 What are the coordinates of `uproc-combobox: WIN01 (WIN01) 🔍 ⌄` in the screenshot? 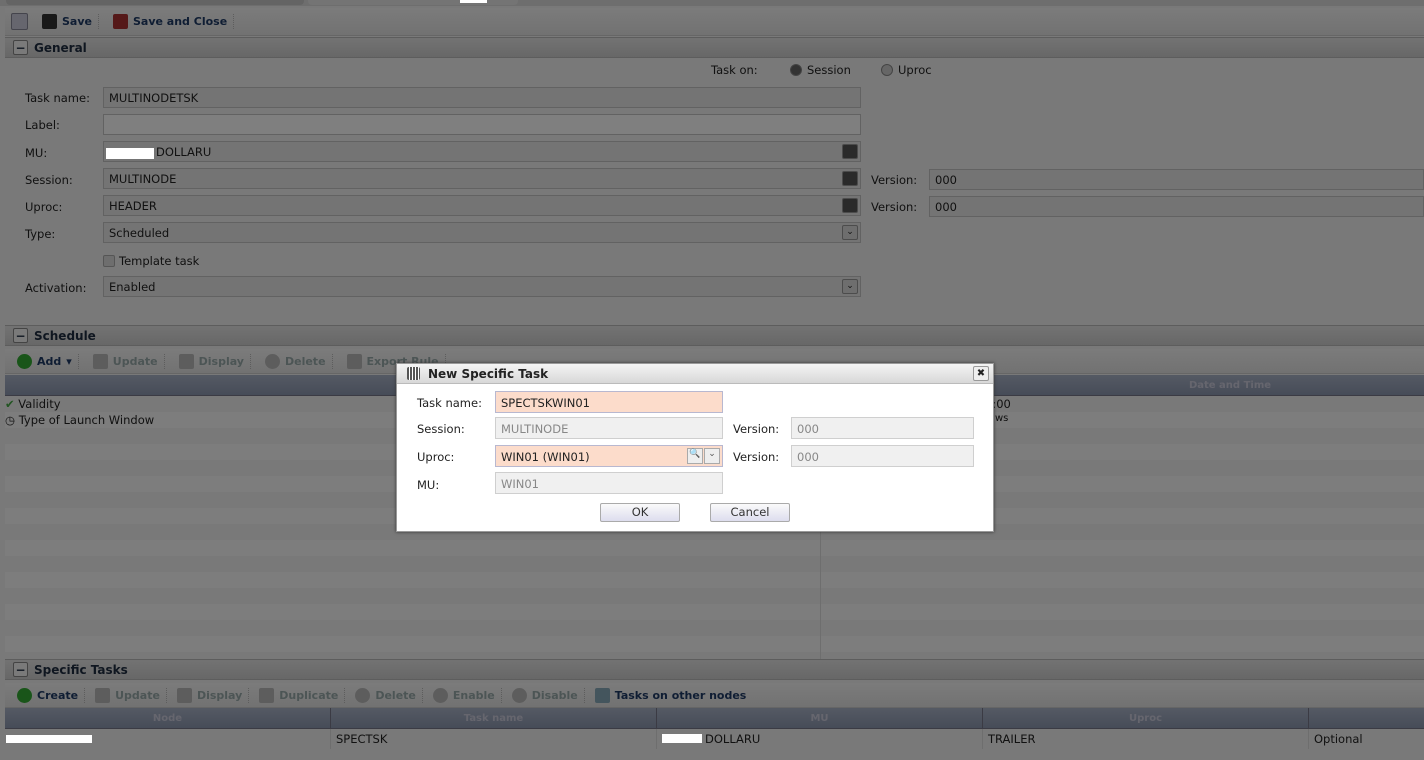 It's located at (609, 456).